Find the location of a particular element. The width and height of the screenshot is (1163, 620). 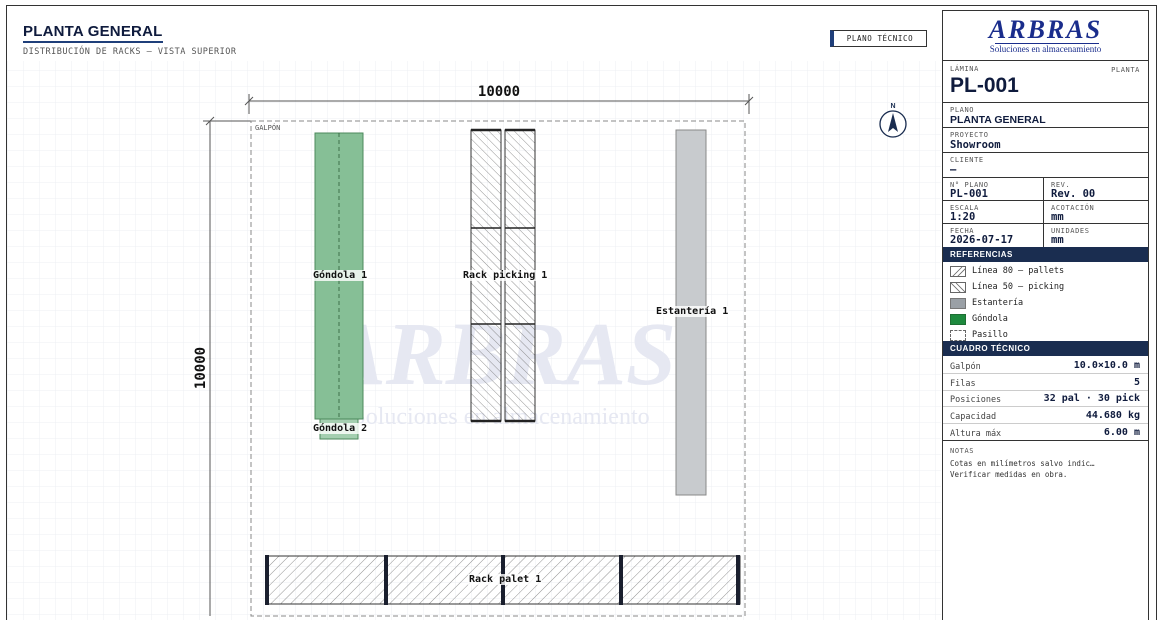

tech-value: 6.00 m is located at coordinates (1121, 432).